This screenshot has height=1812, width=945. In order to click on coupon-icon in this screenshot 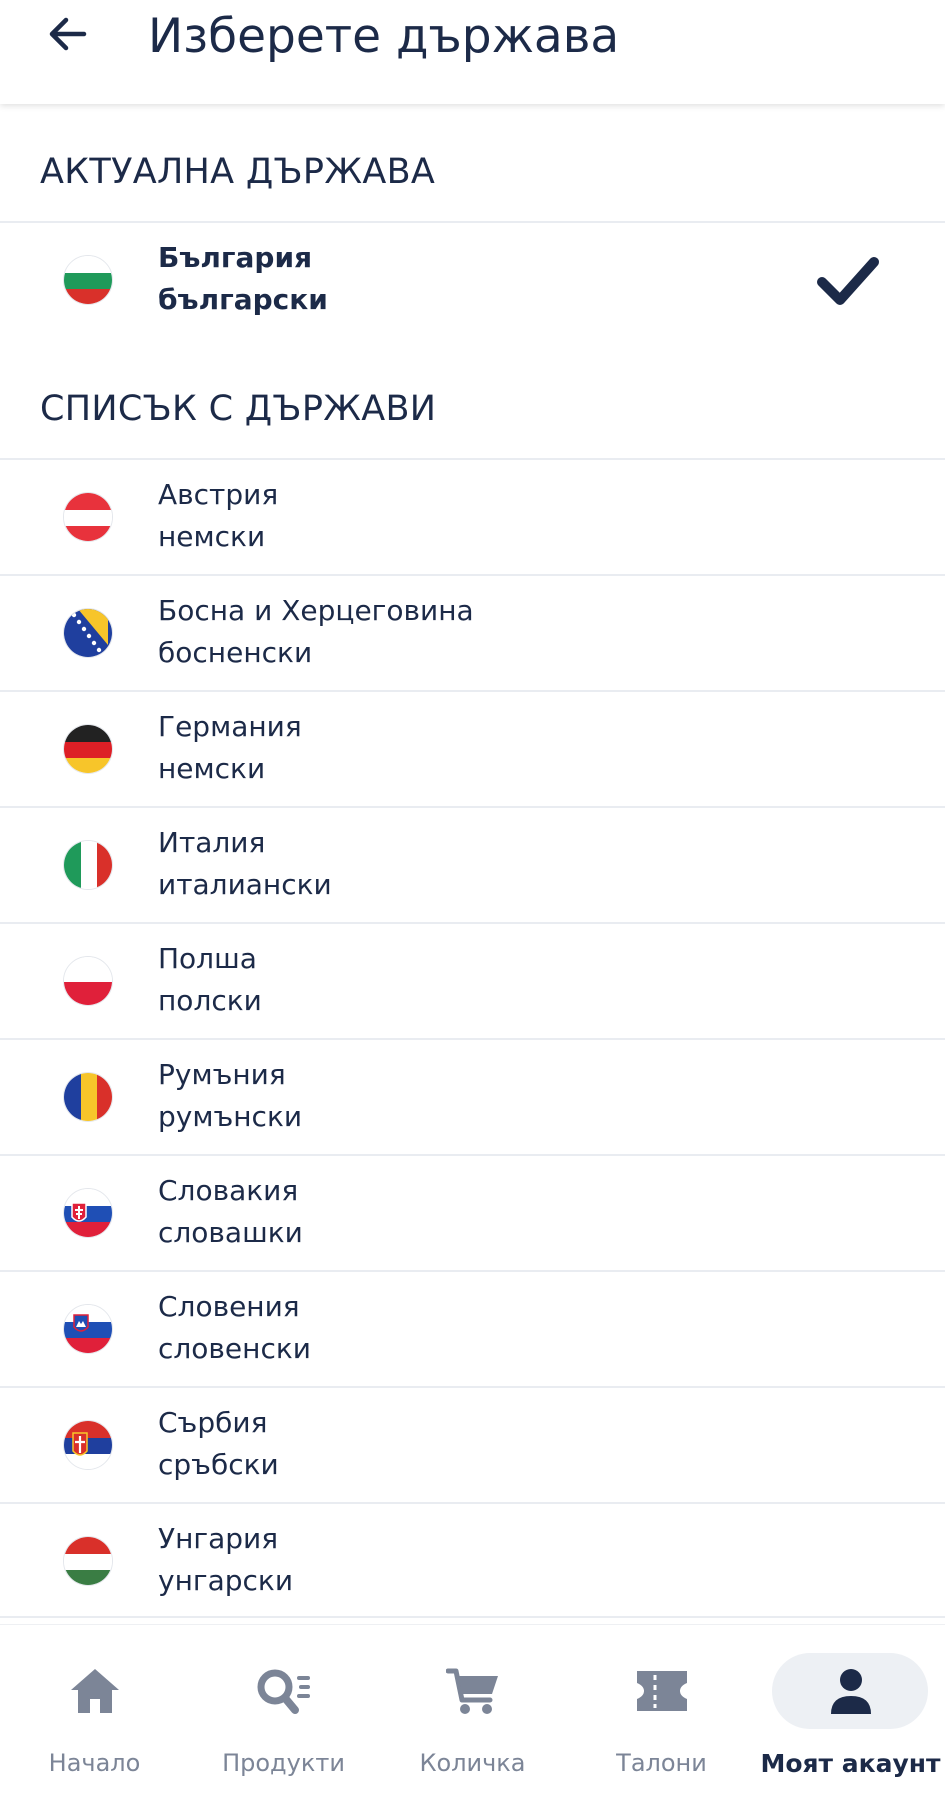, I will do `click(661, 1691)`.